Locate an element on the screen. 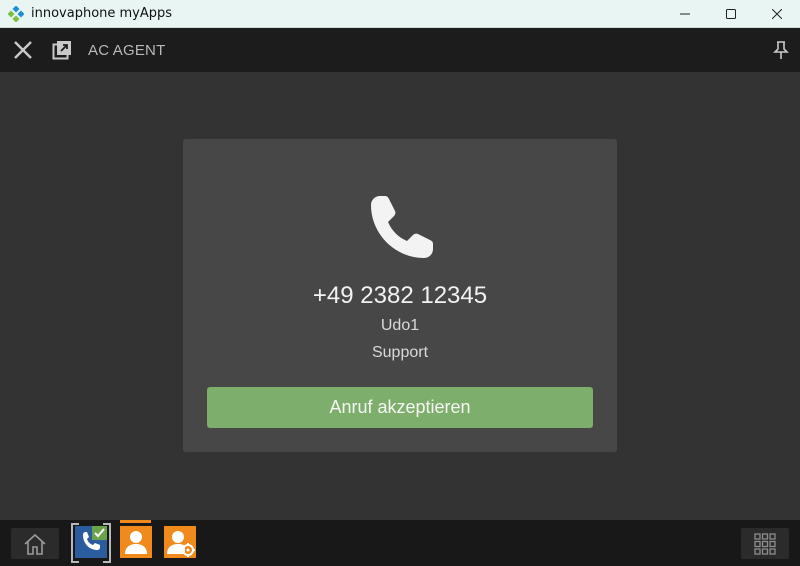 The height and width of the screenshot is (566, 800). accept-call-button: Anruf akzeptieren is located at coordinates (400, 407).